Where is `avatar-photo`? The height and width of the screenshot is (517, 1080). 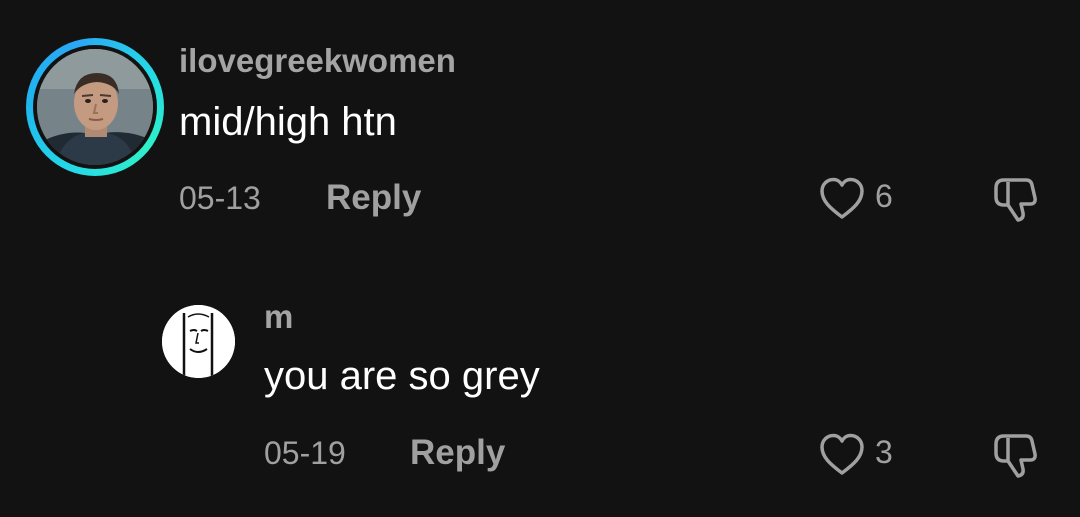
avatar-photo is located at coordinates (95, 107).